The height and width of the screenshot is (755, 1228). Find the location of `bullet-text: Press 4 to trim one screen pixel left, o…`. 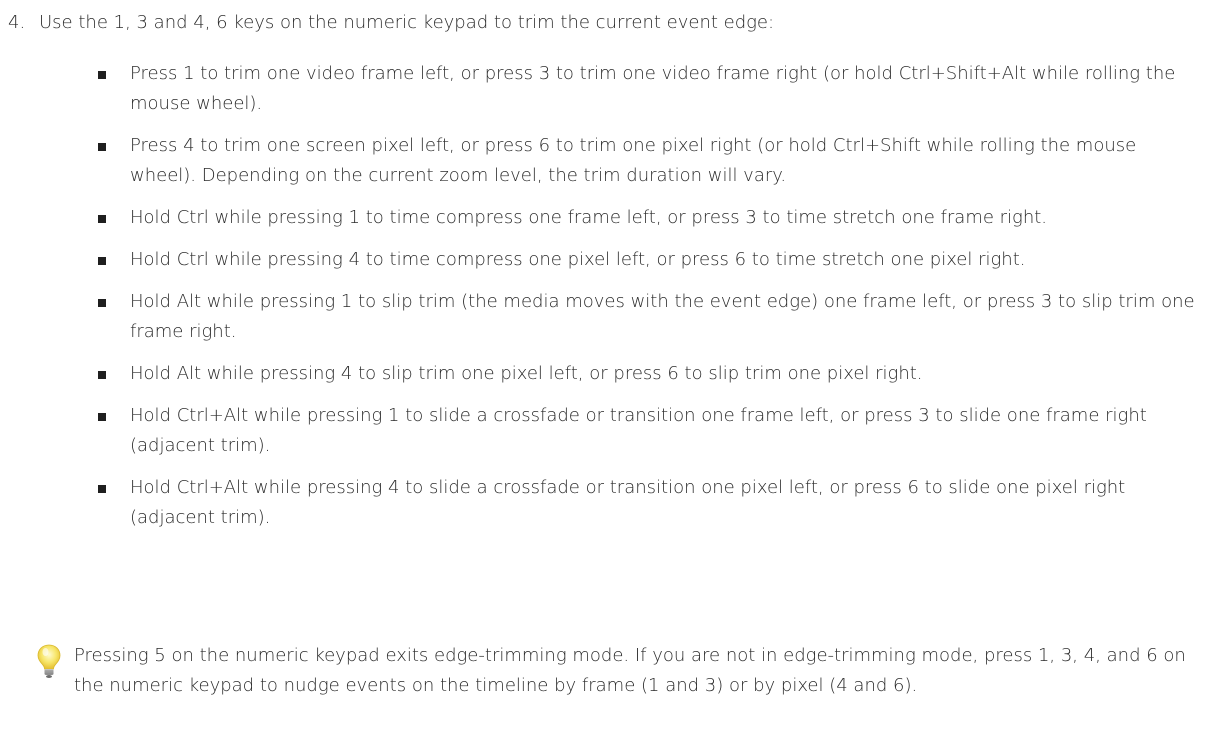

bullet-text: Press 4 to trim one screen pixel left, o… is located at coordinates (633, 160).